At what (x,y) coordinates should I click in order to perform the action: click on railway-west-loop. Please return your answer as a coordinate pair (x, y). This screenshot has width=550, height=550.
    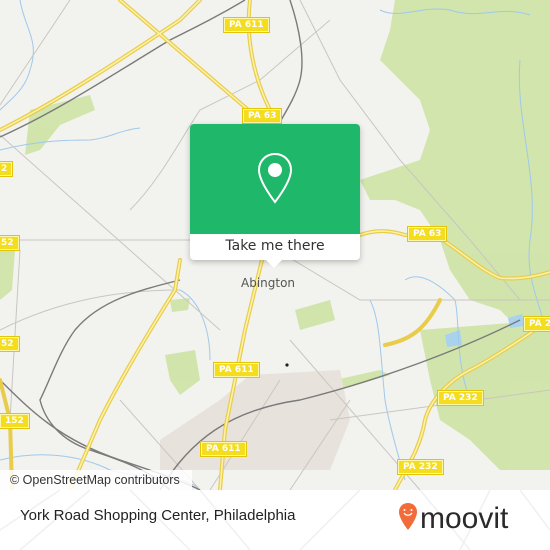
    Looking at the image, I should click on (110, 384).